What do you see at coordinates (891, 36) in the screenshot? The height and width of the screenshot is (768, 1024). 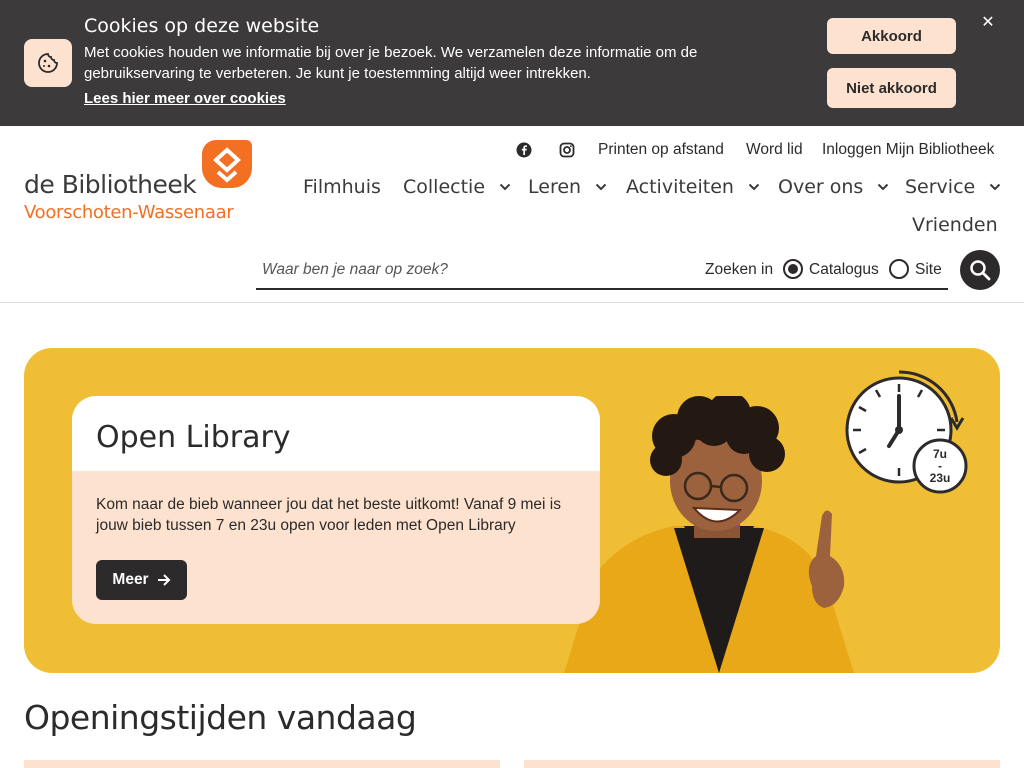 I see `accept-cookies-button: Akkoord` at bounding box center [891, 36].